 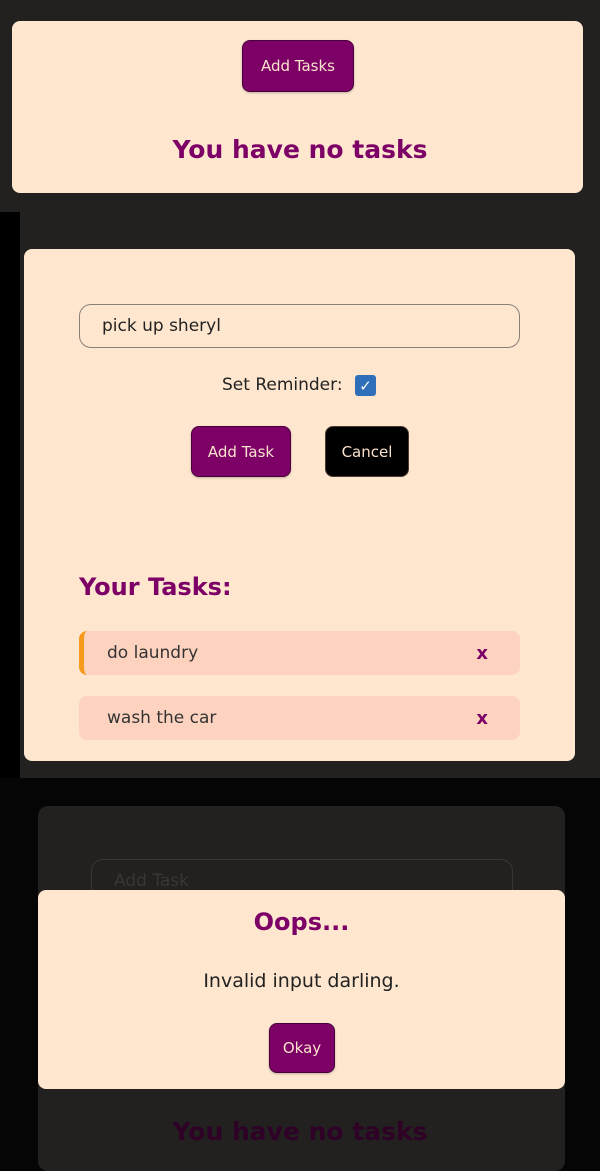 I want to click on checkmark-icon: ✓, so click(x=365, y=385).